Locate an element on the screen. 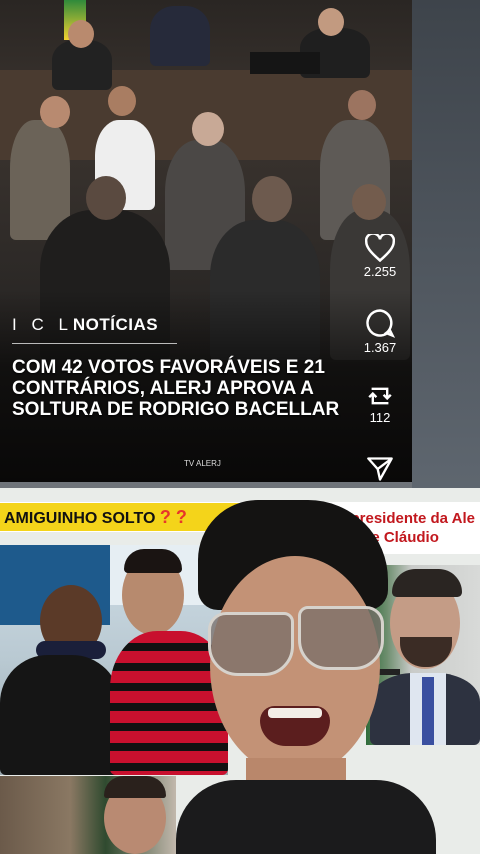 The image size is (480, 854). presenter-shirt is located at coordinates (306, 817).